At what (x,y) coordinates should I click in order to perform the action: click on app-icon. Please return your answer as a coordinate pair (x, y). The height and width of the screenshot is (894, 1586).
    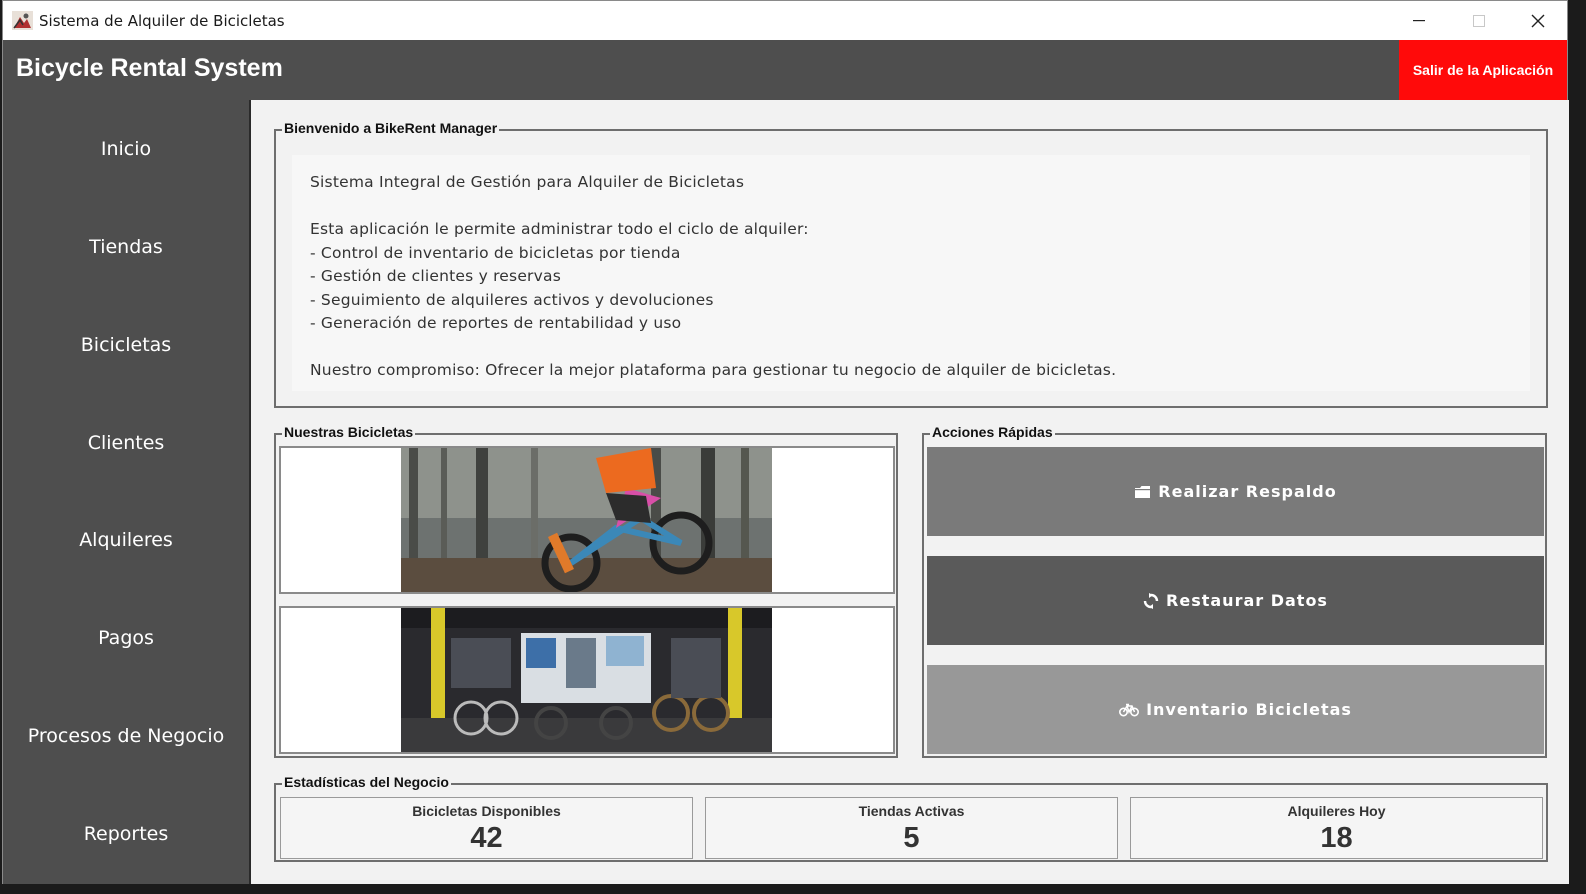
    Looking at the image, I should click on (22, 20).